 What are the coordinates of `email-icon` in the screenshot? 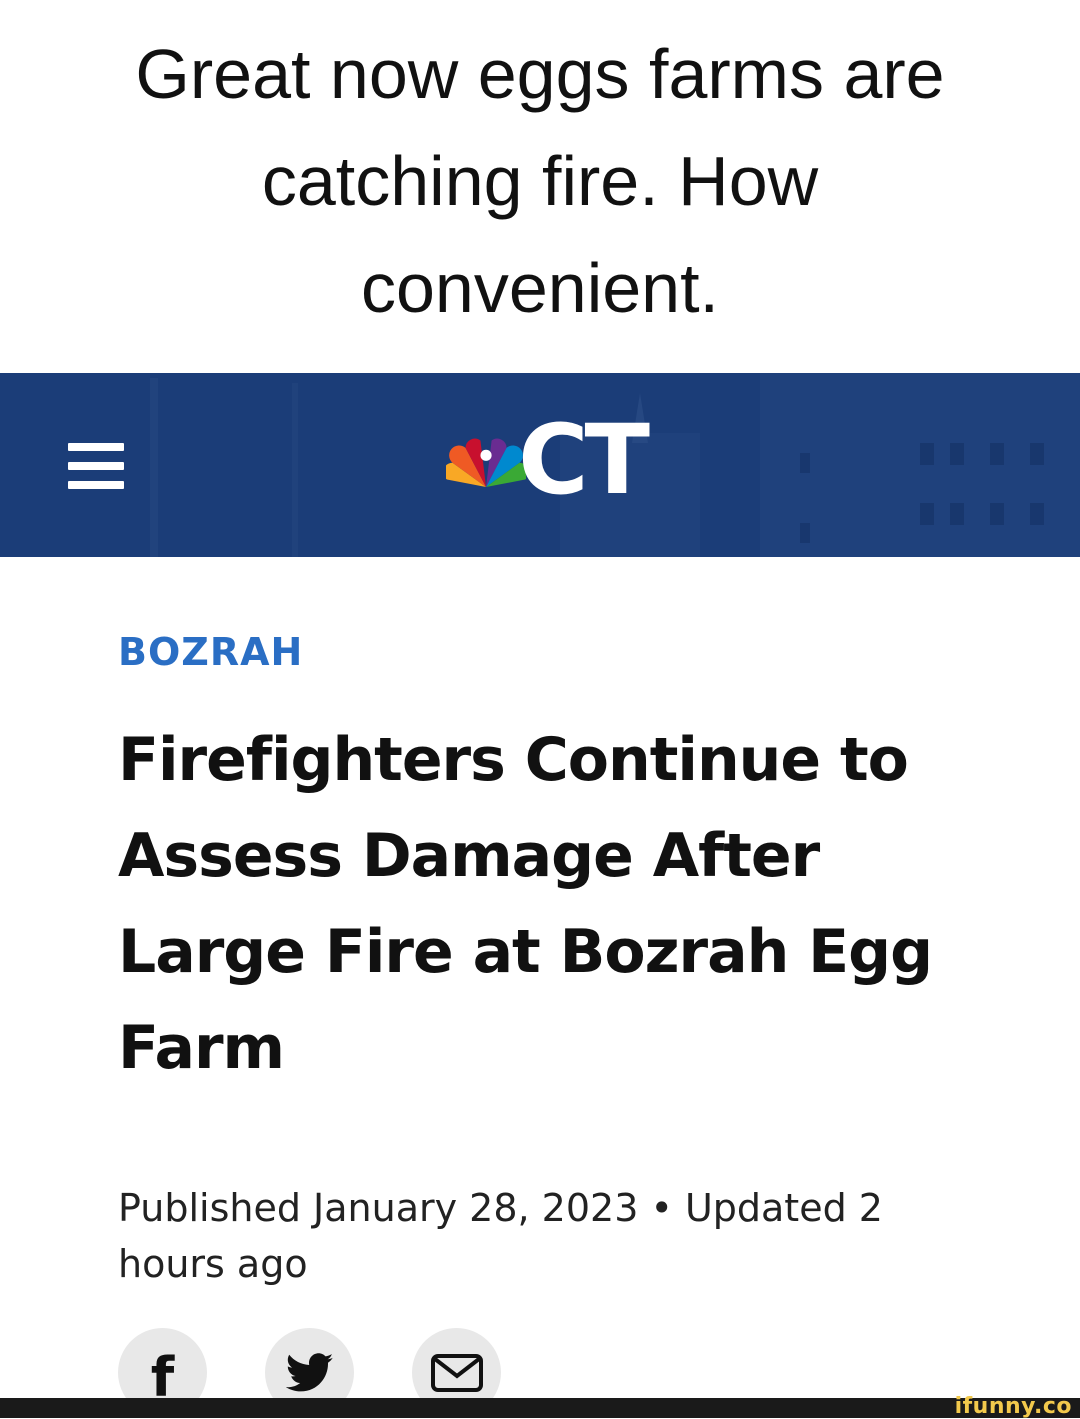 It's located at (456, 1372).